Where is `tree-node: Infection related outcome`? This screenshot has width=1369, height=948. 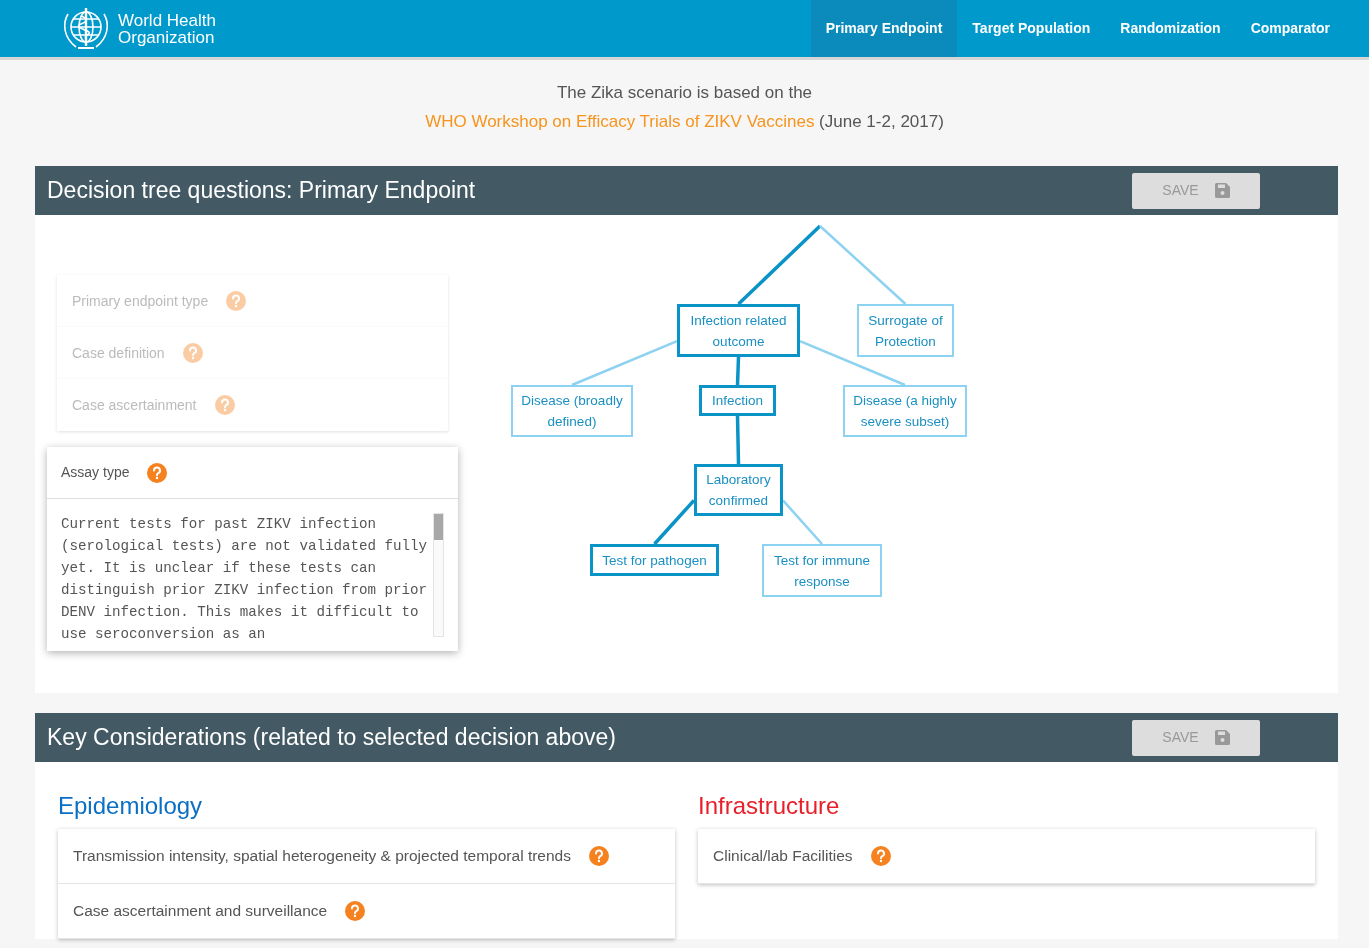 tree-node: Infection related outcome is located at coordinates (738, 330).